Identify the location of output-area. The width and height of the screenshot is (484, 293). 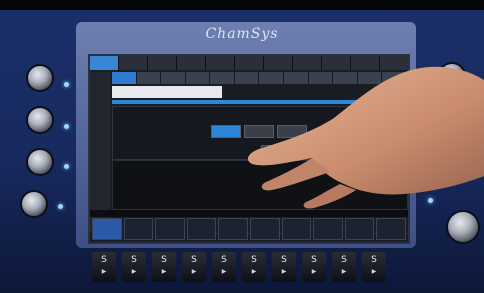
(260, 185).